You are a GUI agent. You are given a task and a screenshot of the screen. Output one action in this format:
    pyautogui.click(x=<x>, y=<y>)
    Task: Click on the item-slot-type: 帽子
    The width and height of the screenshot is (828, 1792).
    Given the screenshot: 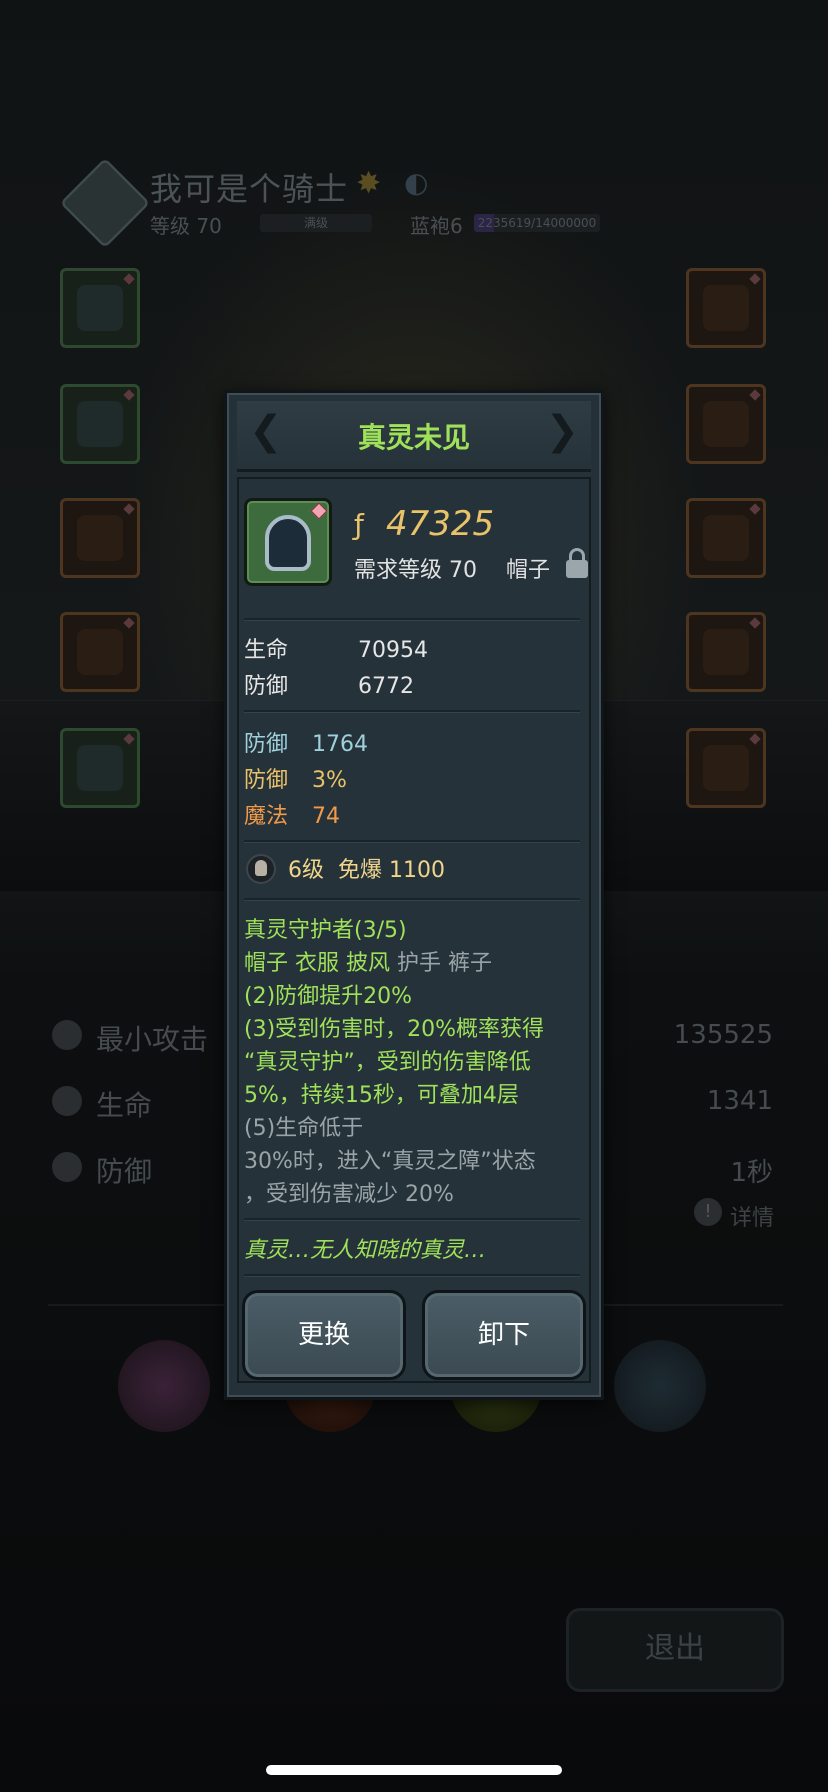 What is the action you would take?
    pyautogui.click(x=528, y=570)
    